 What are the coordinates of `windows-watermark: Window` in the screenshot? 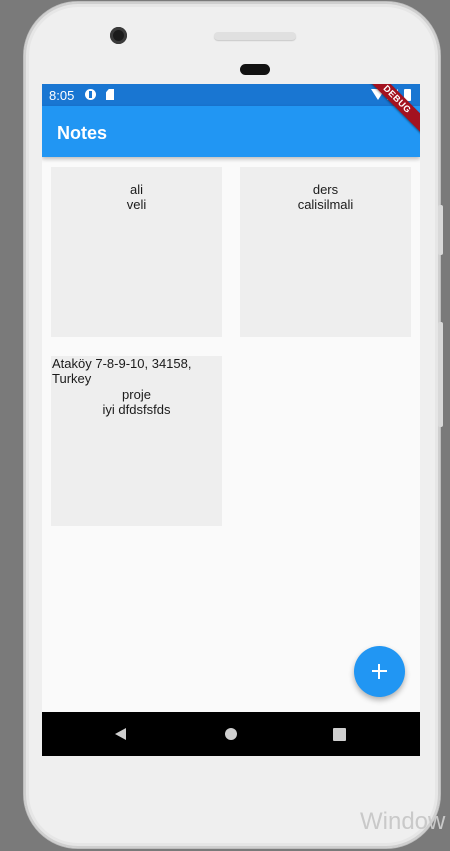 It's located at (403, 821).